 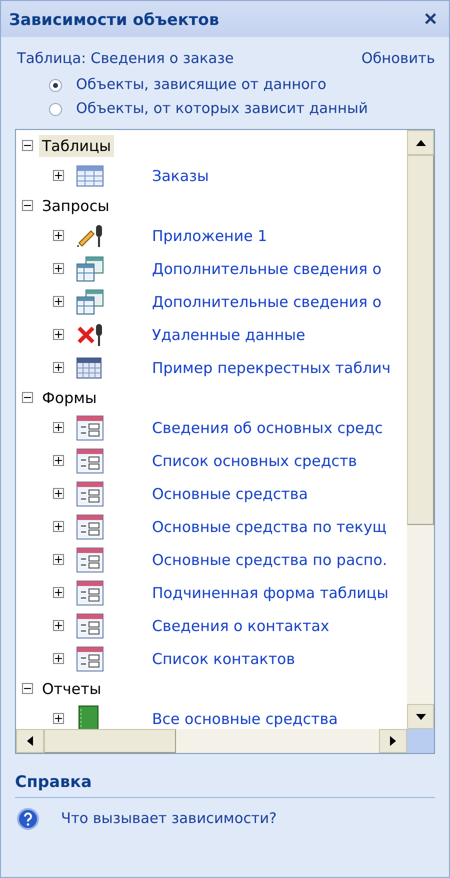 I want to click on up-triangle-icon, so click(x=421, y=143).